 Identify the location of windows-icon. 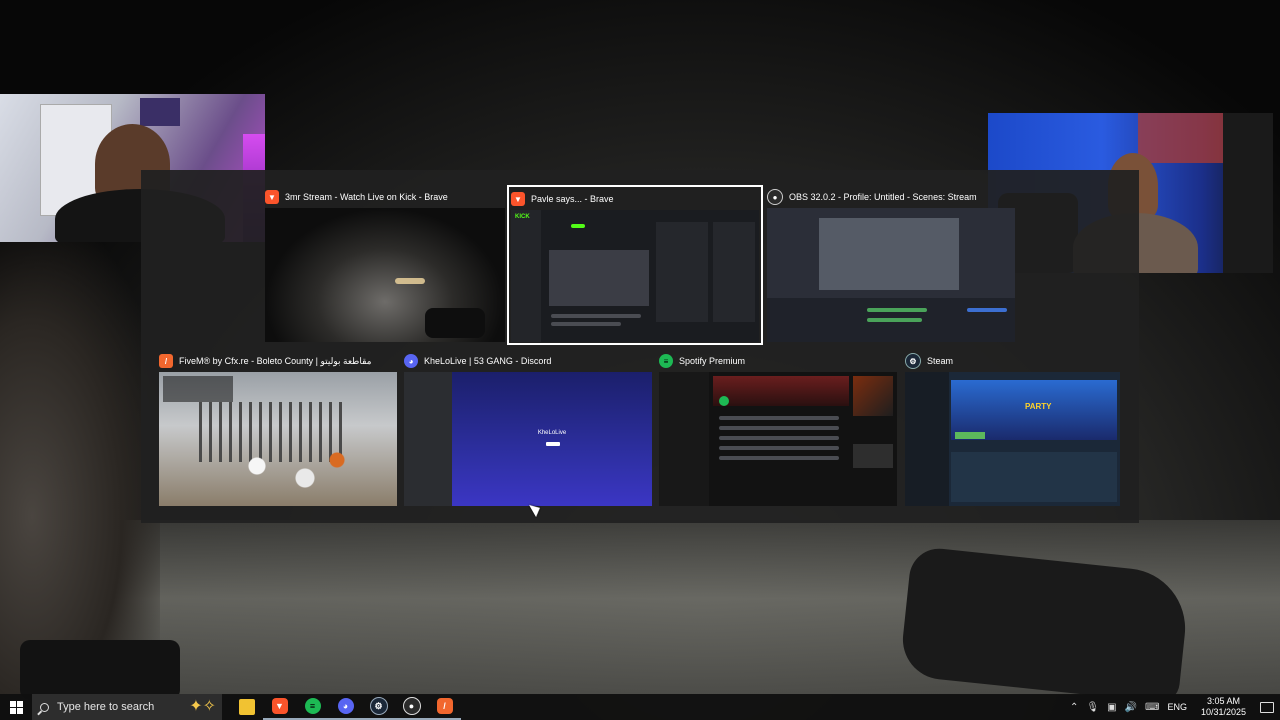
(16, 707).